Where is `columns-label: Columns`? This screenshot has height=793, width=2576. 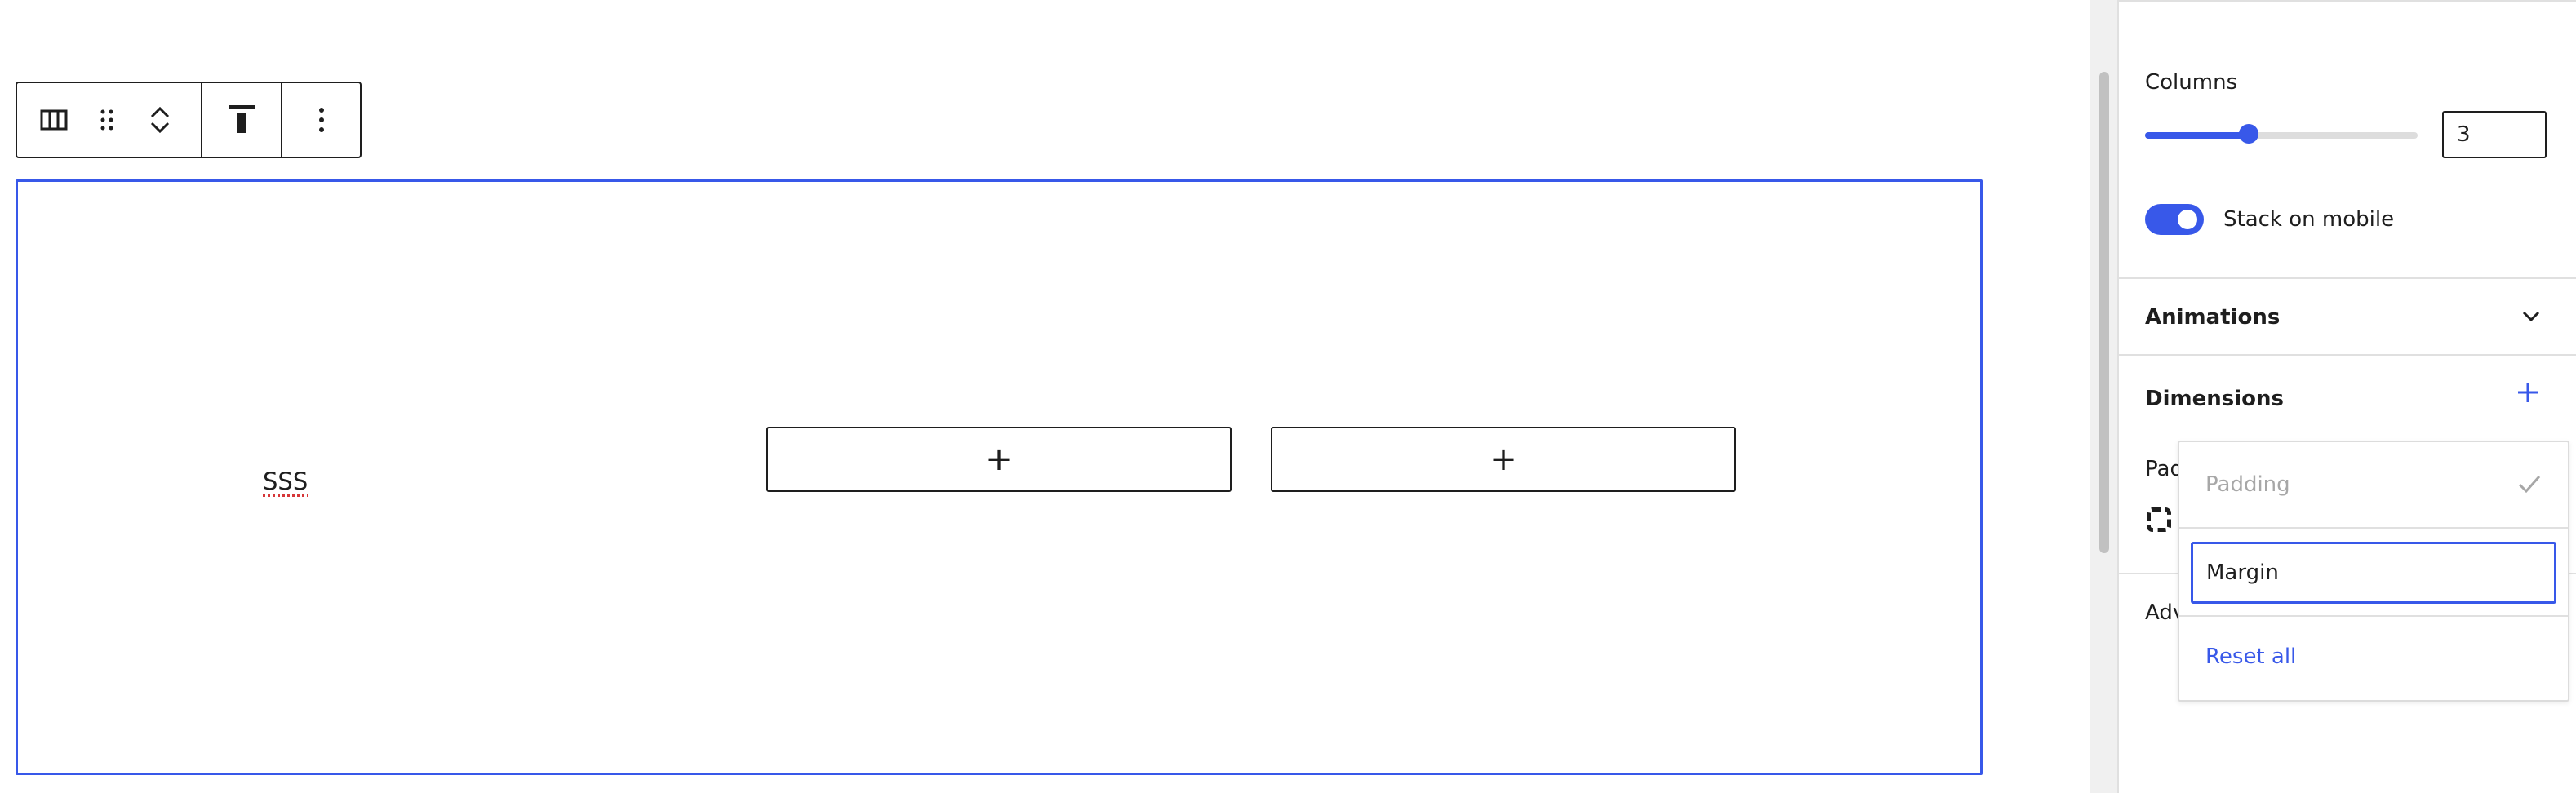
columns-label: Columns is located at coordinates (2191, 82).